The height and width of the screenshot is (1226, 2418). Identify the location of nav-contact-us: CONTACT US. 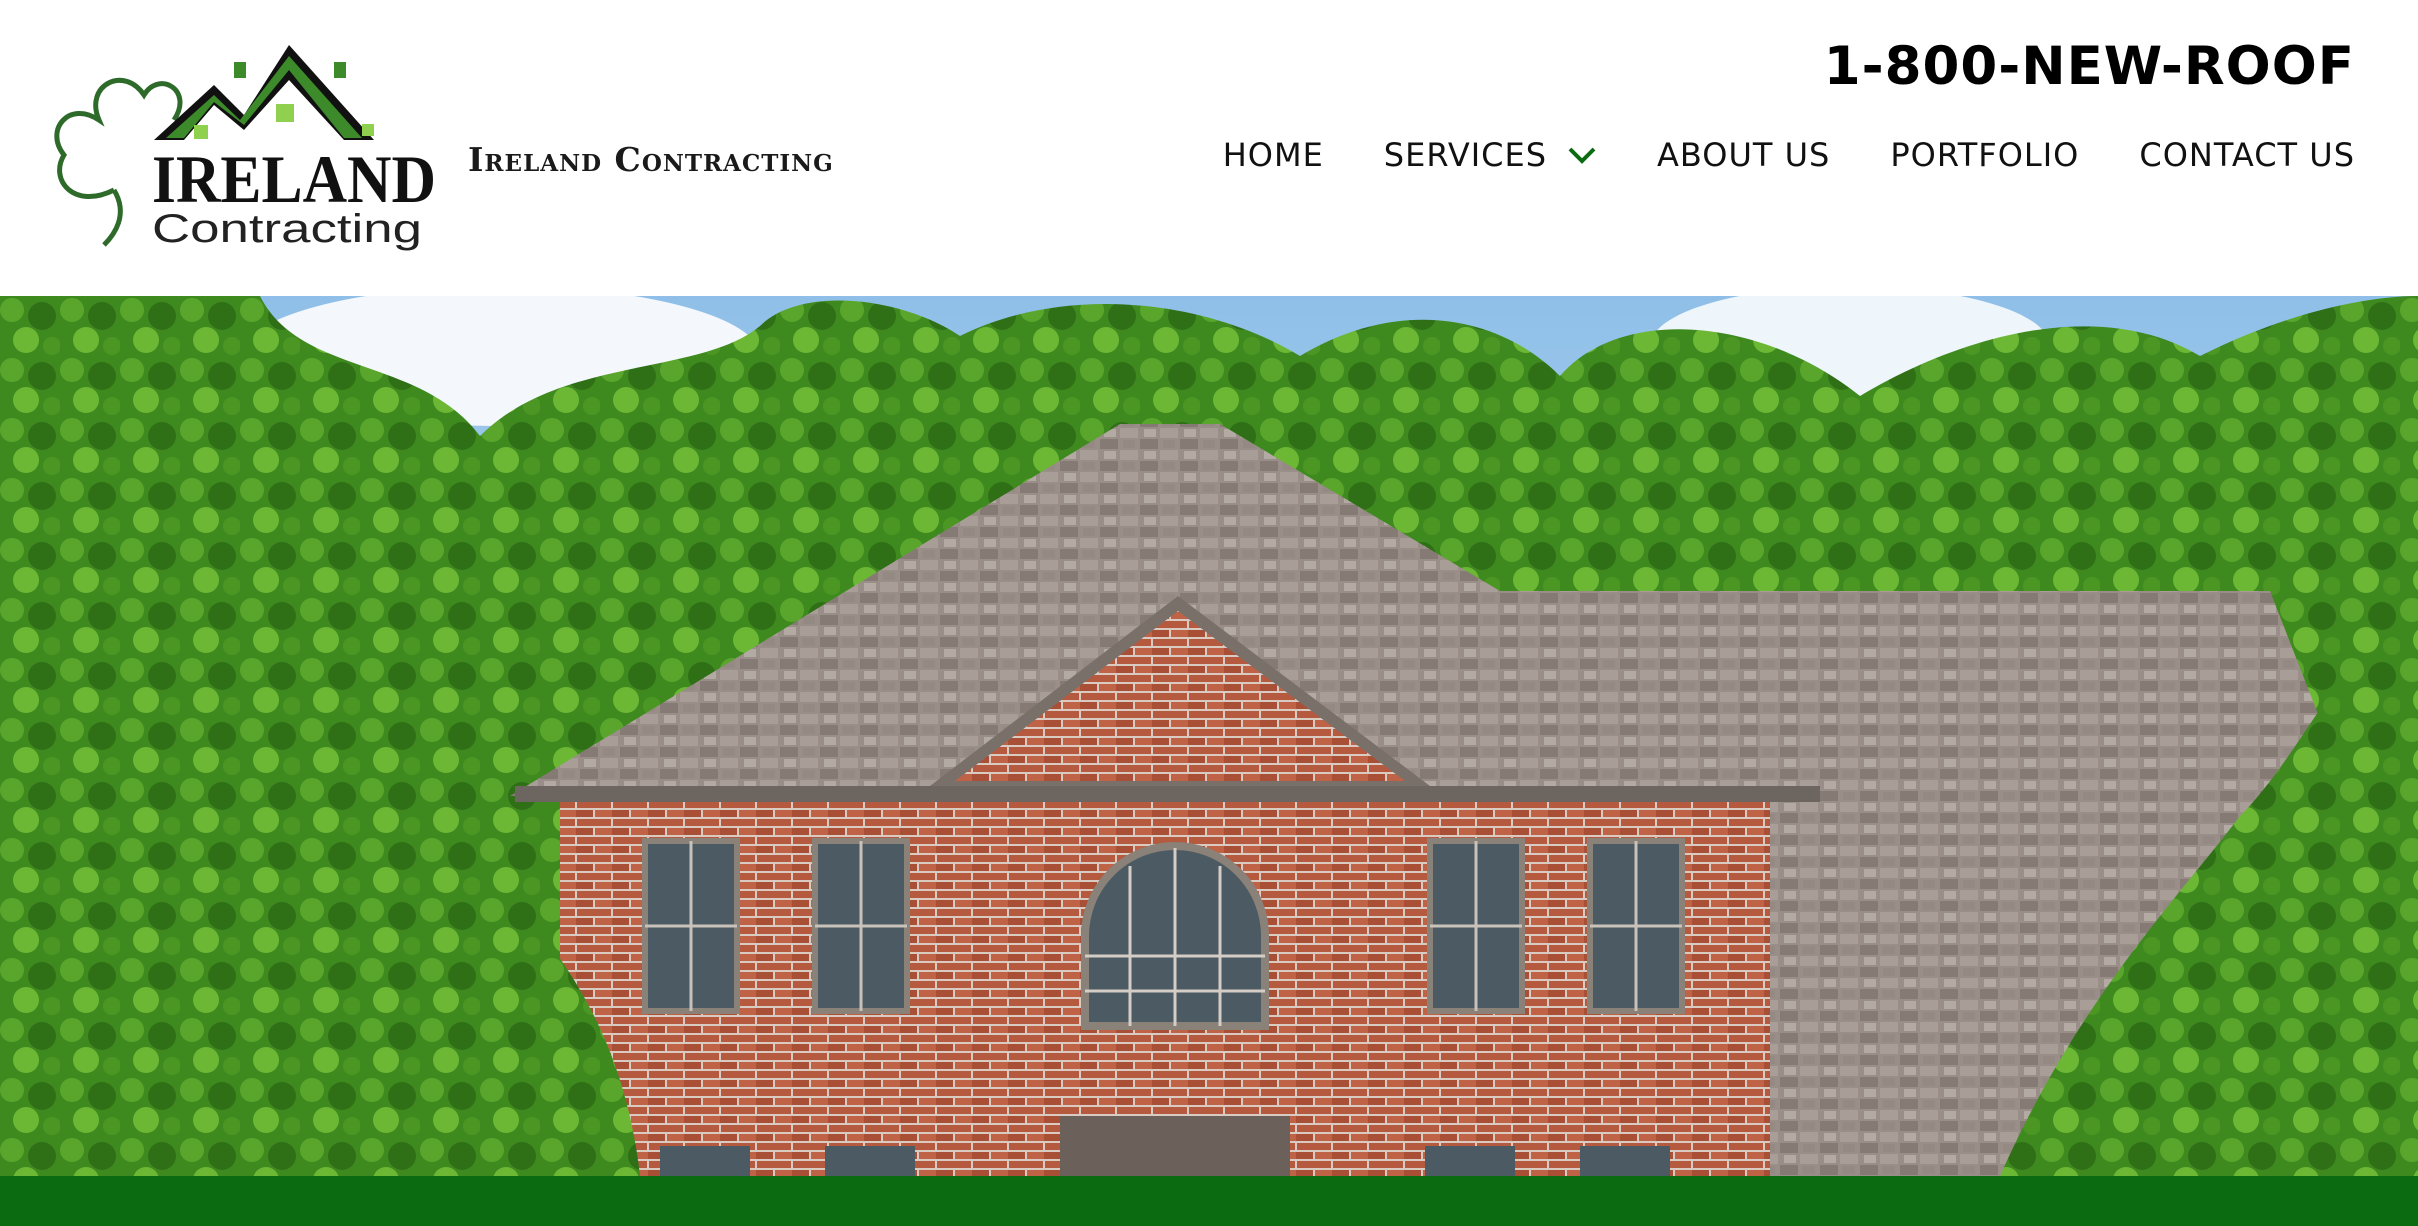
(2247, 155).